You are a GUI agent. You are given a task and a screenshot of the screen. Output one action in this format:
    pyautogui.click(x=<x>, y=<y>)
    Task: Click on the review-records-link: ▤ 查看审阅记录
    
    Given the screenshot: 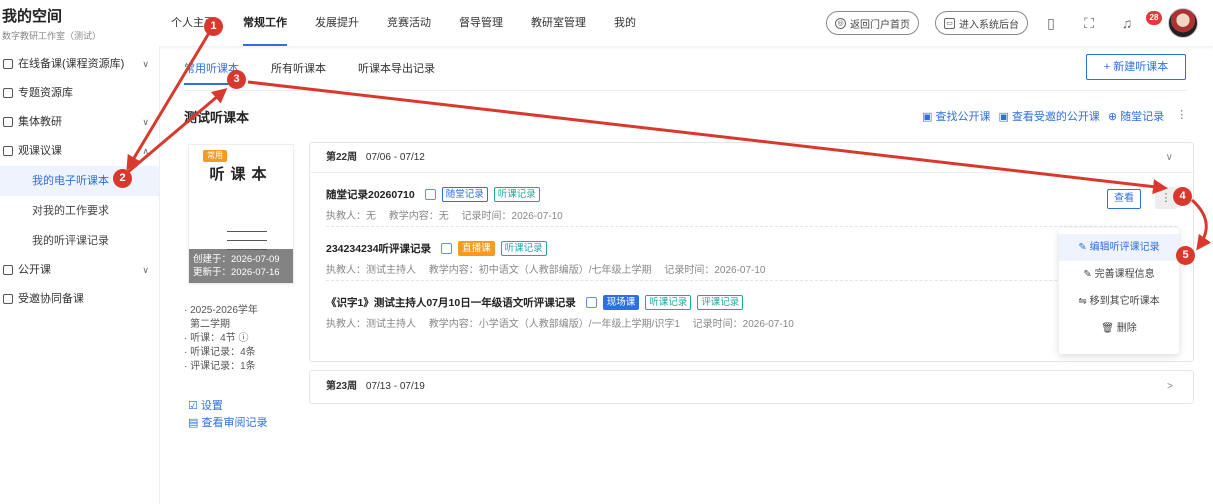 What is the action you would take?
    pyautogui.click(x=227, y=423)
    